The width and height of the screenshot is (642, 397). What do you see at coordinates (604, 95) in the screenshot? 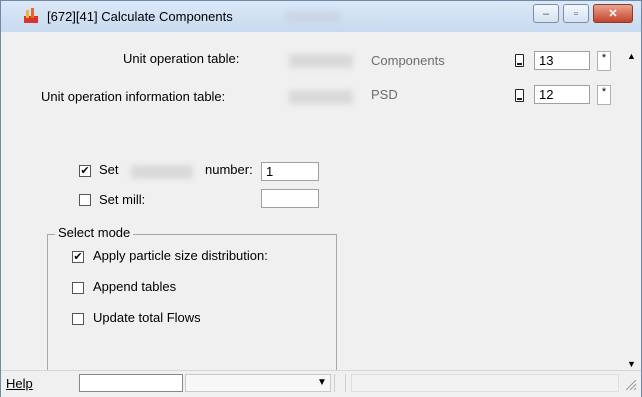
I see `unit-operation-info-lookup-button: *` at bounding box center [604, 95].